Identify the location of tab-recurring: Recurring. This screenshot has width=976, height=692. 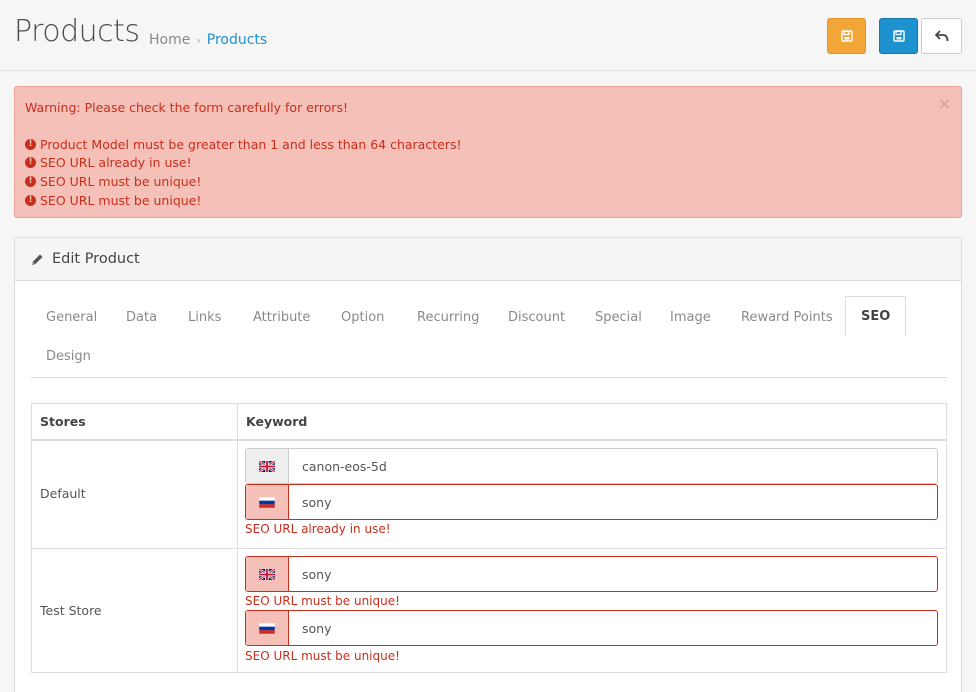
(448, 317).